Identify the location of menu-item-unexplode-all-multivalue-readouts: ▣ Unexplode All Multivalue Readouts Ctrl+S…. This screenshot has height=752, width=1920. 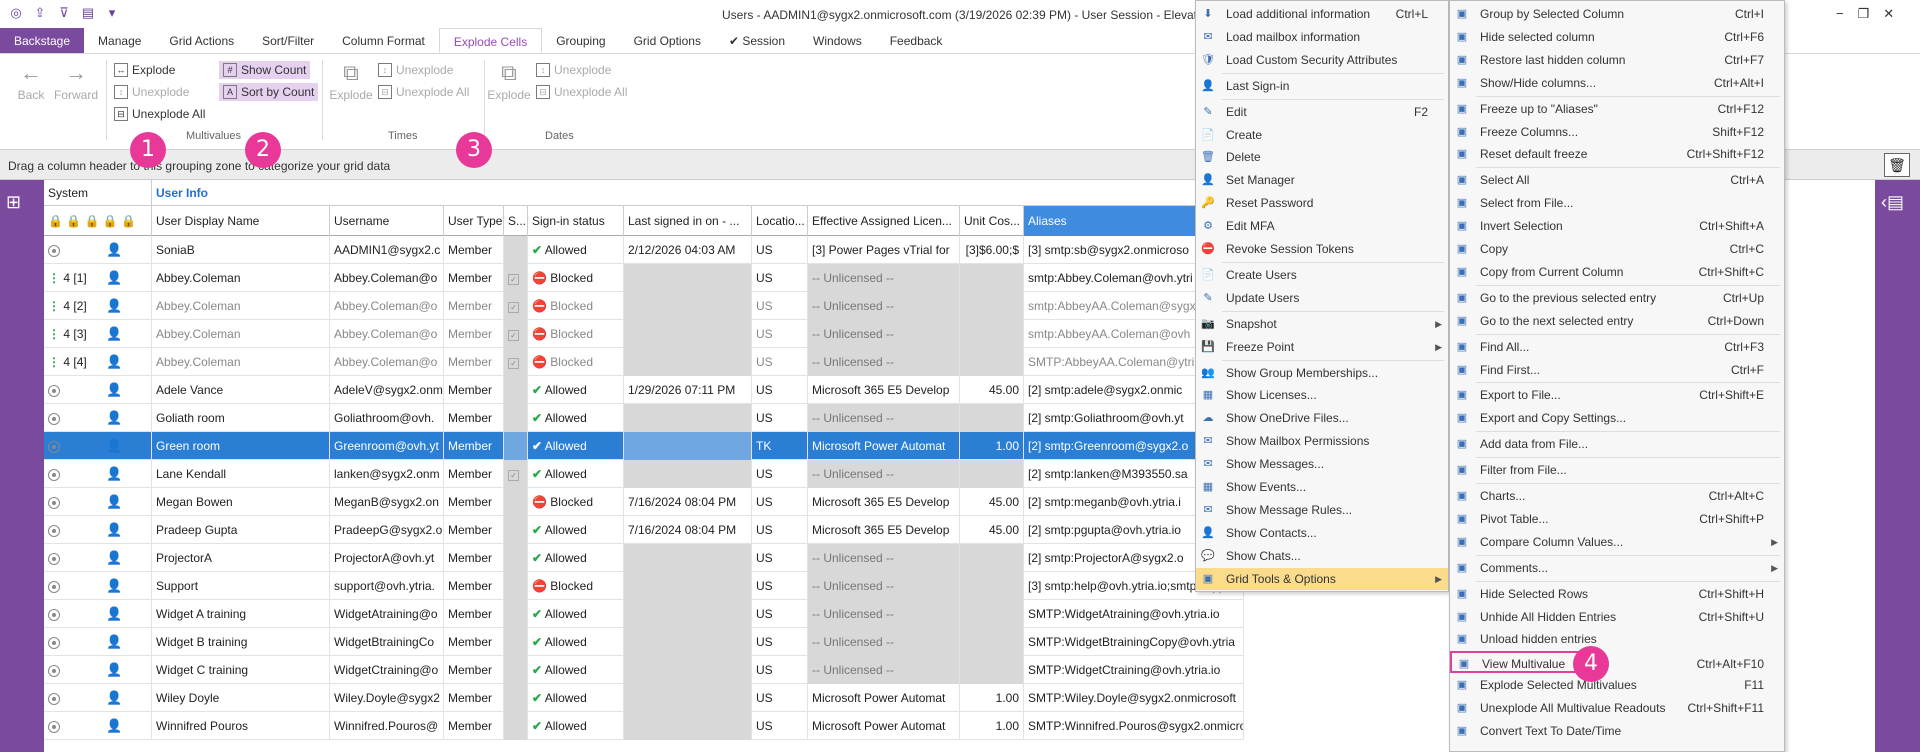
(1617, 708).